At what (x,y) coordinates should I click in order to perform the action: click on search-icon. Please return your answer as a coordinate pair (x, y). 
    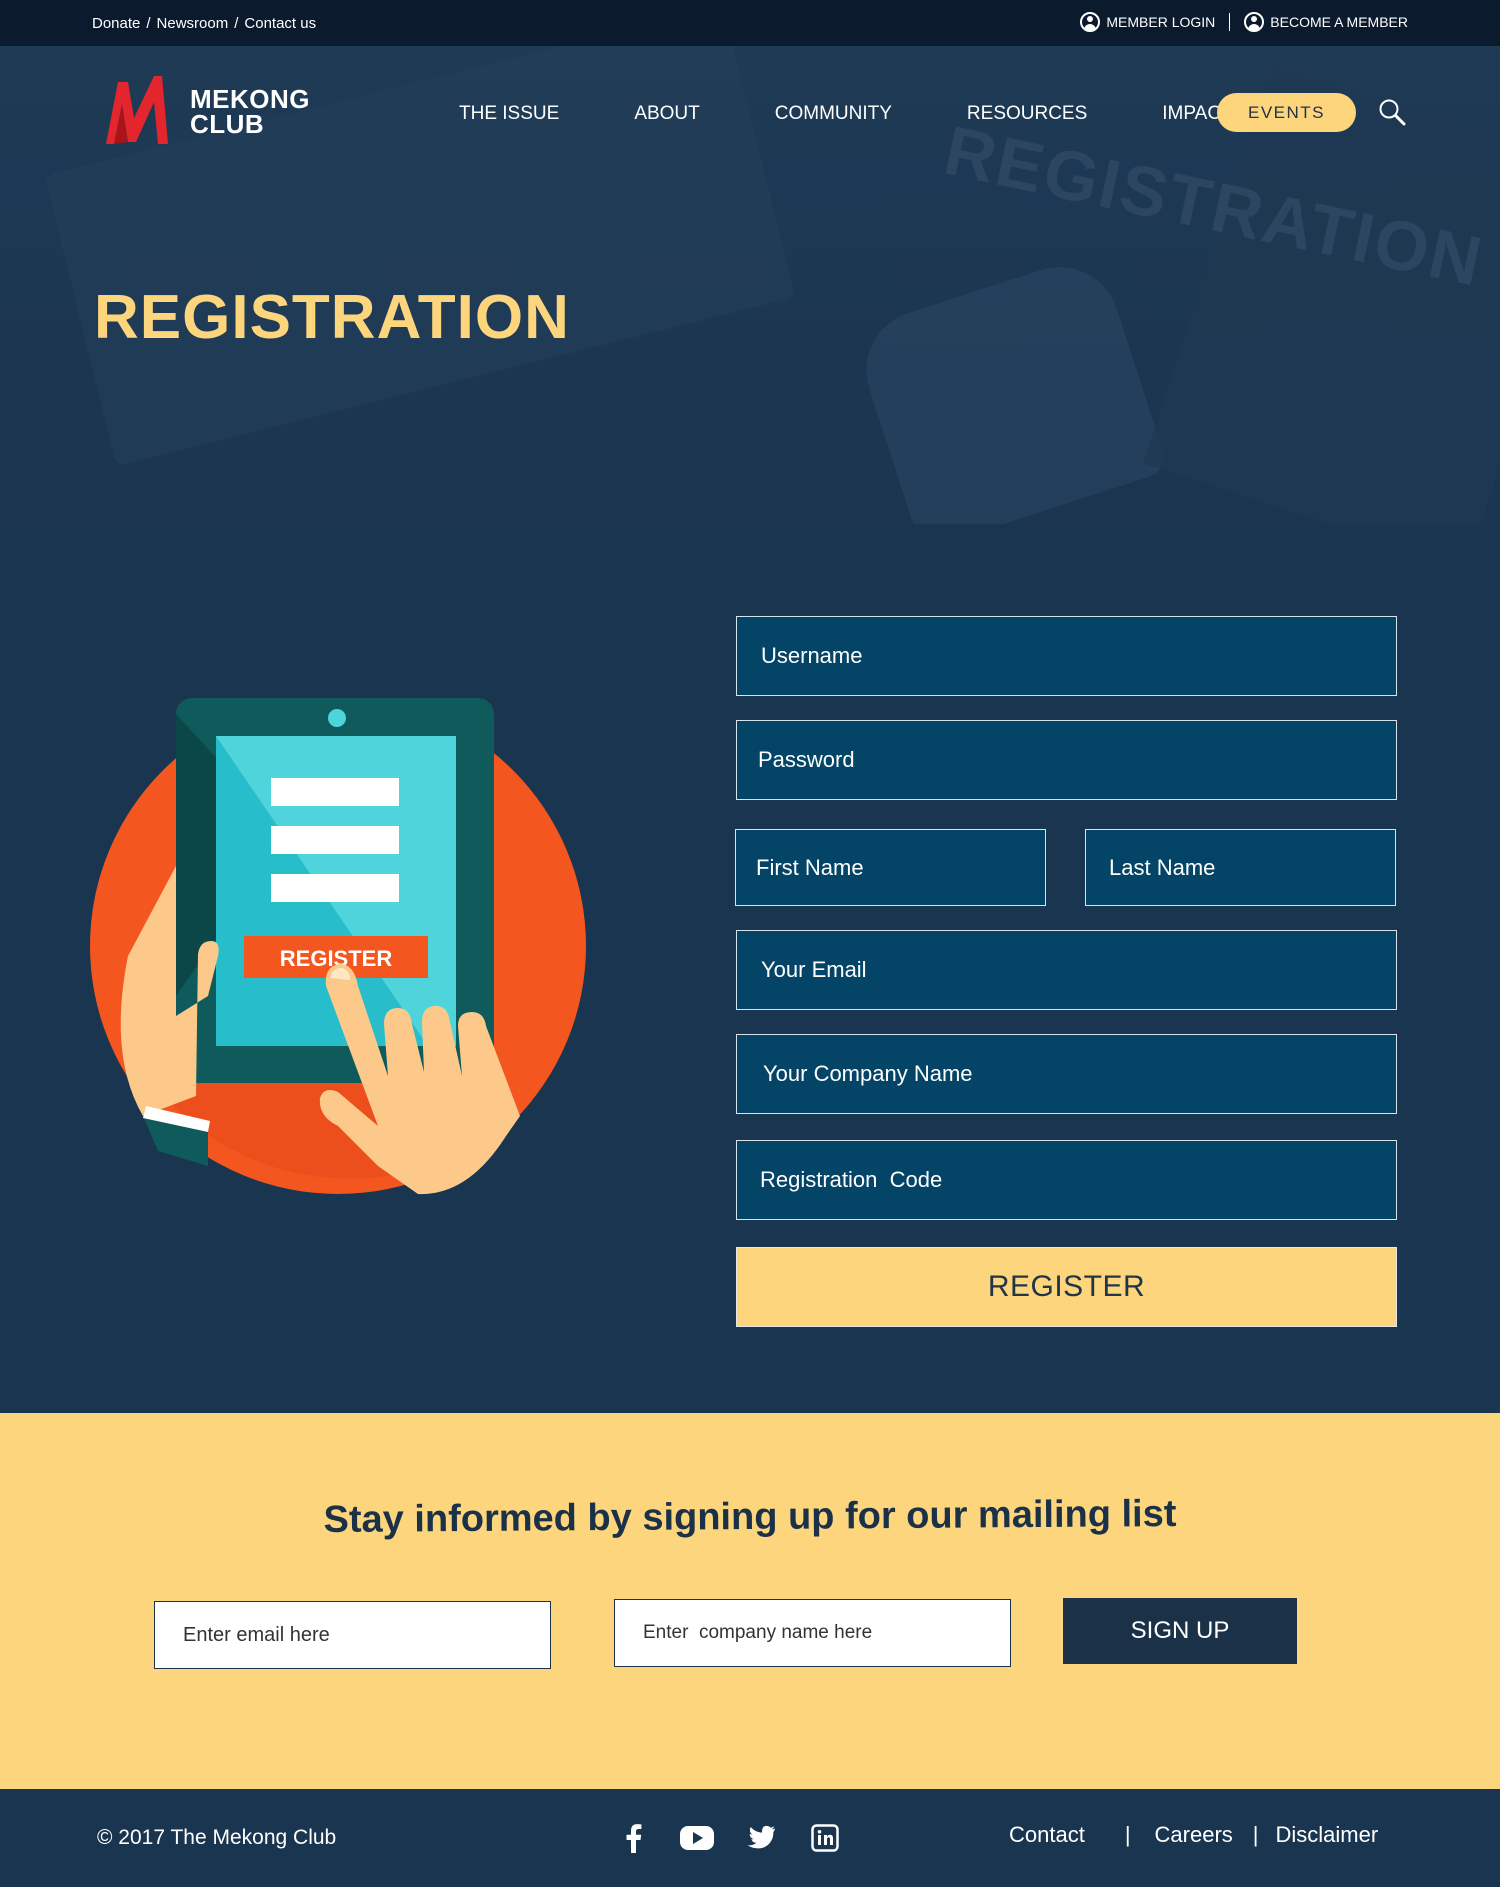
    Looking at the image, I should click on (1392, 112).